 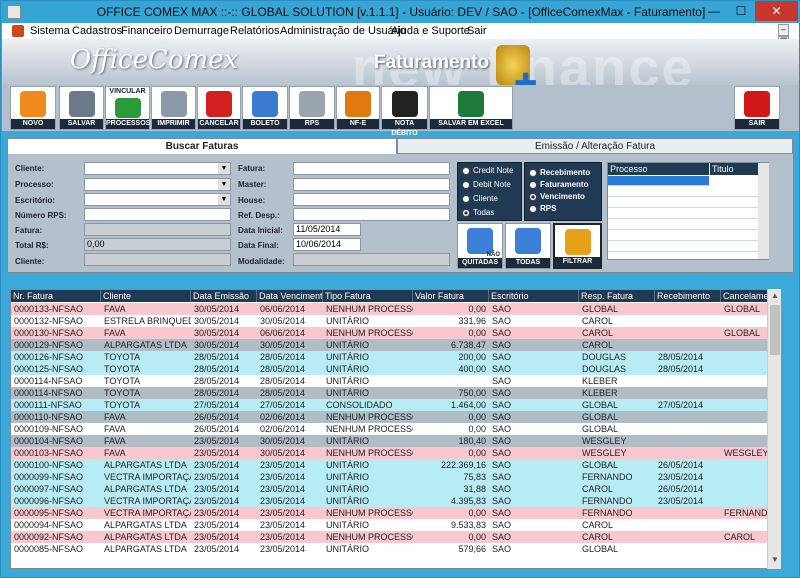 I want to click on column-header: Data Emissão, so click(x=224, y=296).